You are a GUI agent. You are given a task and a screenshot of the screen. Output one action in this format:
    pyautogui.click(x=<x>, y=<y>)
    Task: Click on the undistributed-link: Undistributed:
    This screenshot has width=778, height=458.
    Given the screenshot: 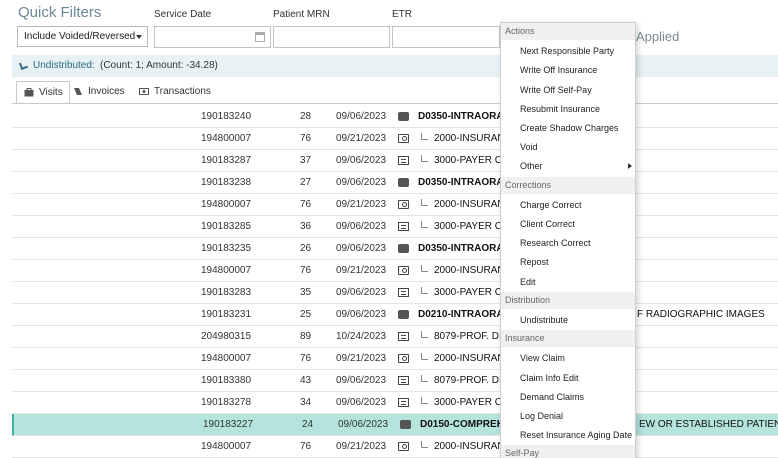 What is the action you would take?
    pyautogui.click(x=64, y=65)
    